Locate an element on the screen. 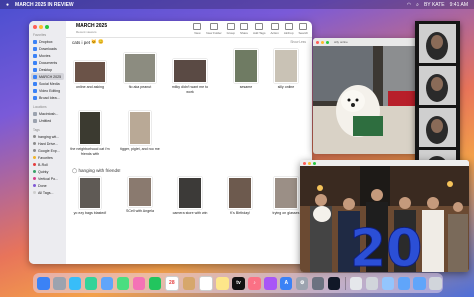 The width and height of the screenshot is (474, 297). user-label: BY KATE is located at coordinates (434, 5).